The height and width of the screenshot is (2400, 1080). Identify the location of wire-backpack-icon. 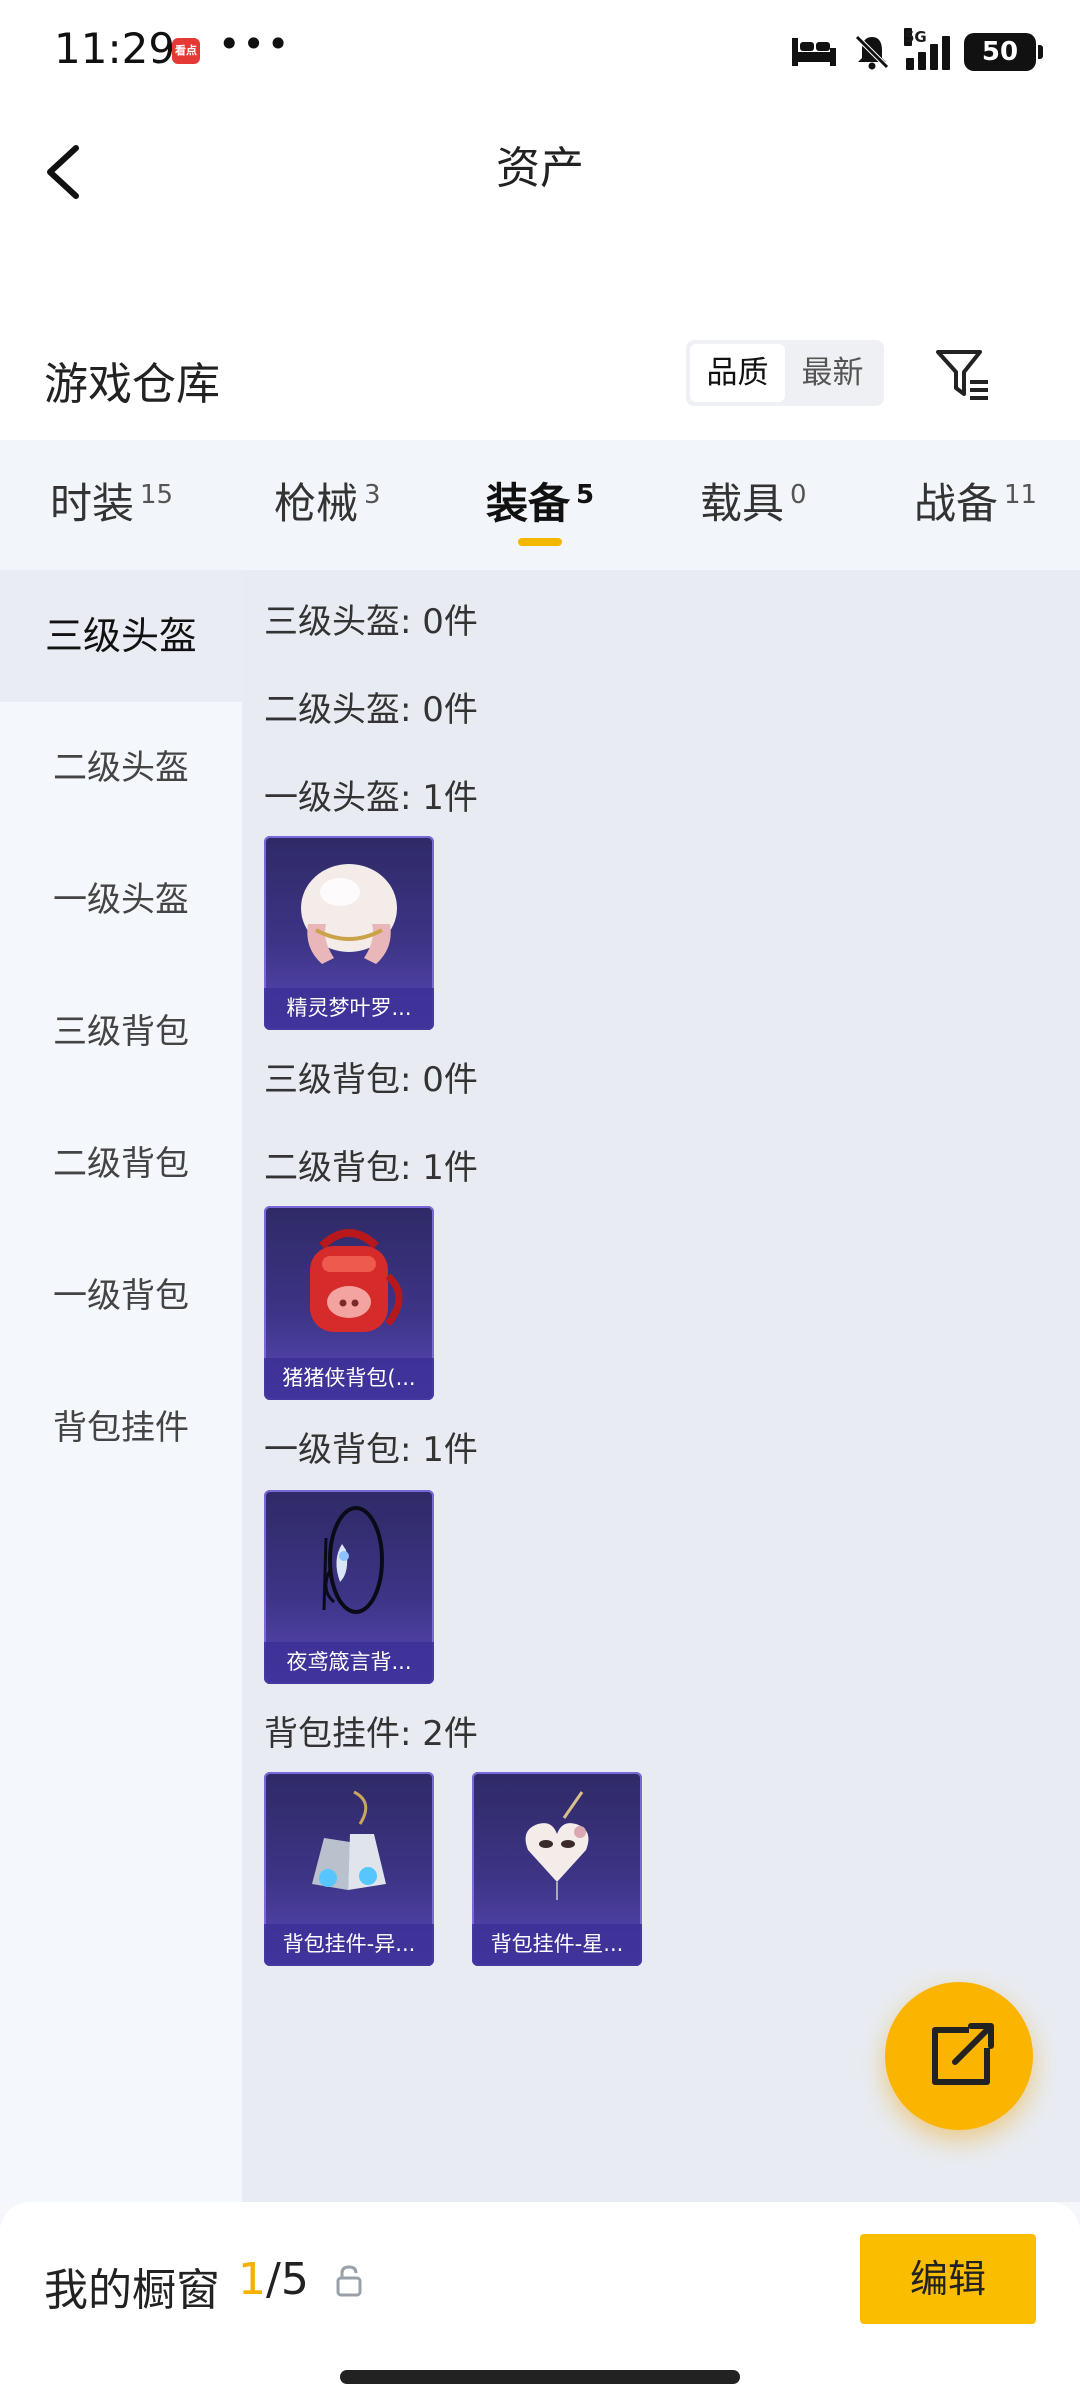
(353, 1560).